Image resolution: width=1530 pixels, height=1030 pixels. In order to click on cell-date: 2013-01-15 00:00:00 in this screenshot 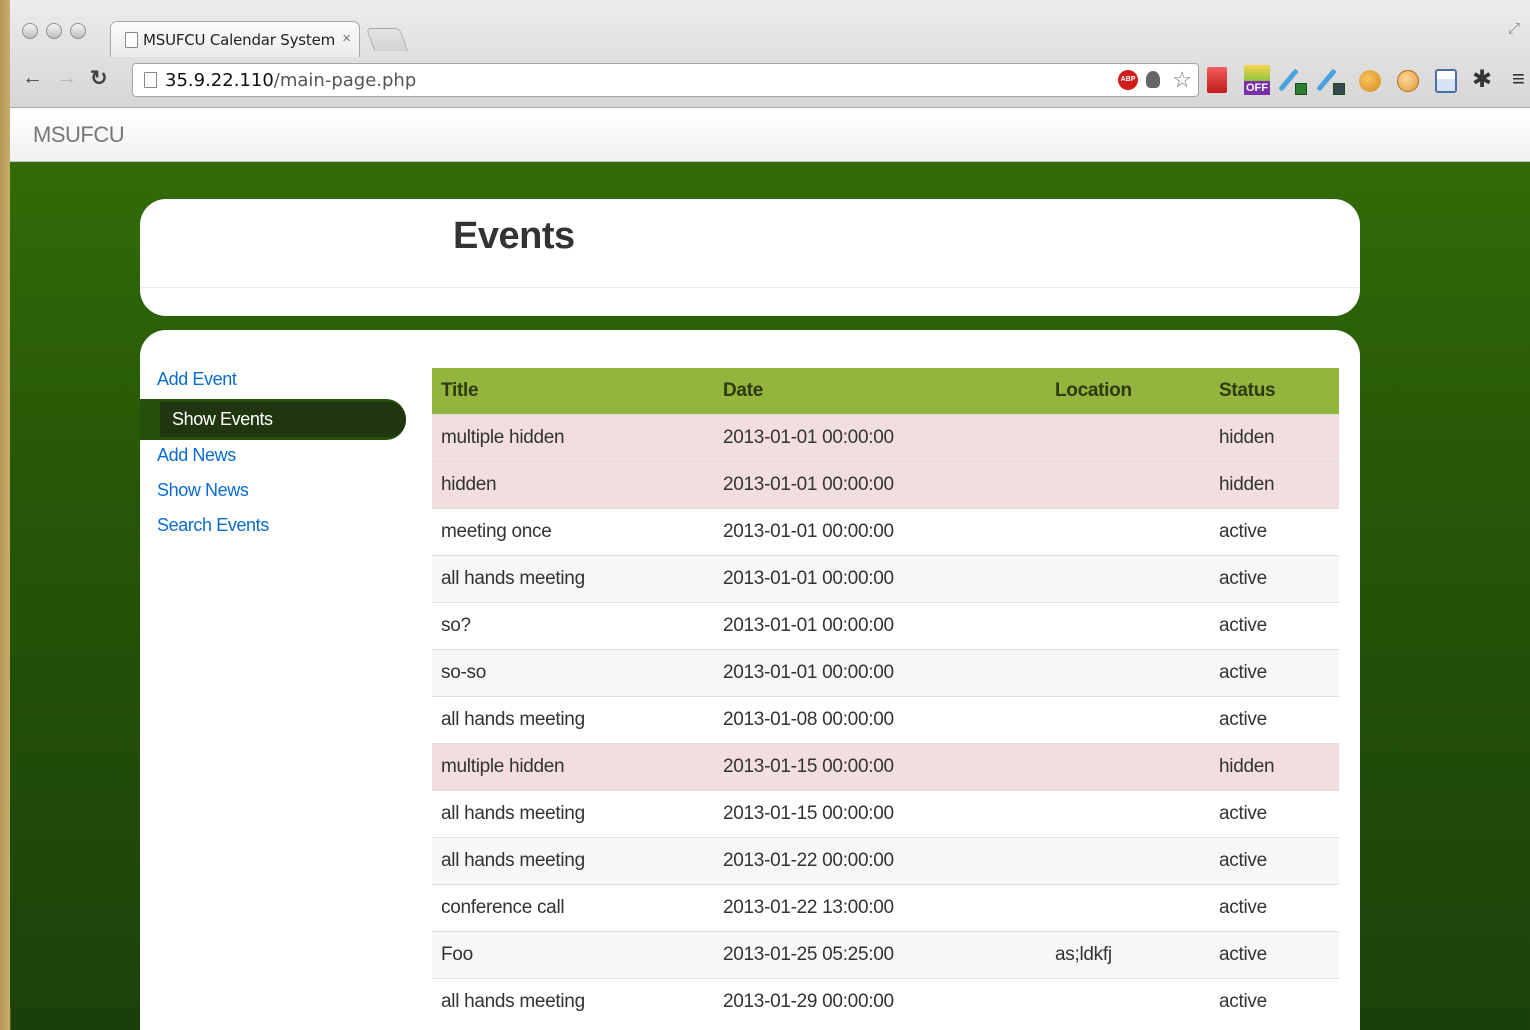, I will do `click(880, 767)`.